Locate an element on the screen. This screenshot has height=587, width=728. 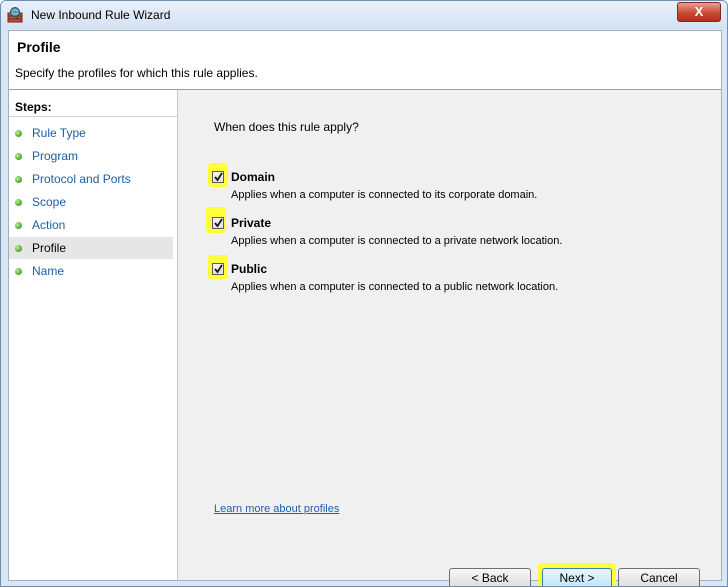
close-button: X is located at coordinates (699, 12).